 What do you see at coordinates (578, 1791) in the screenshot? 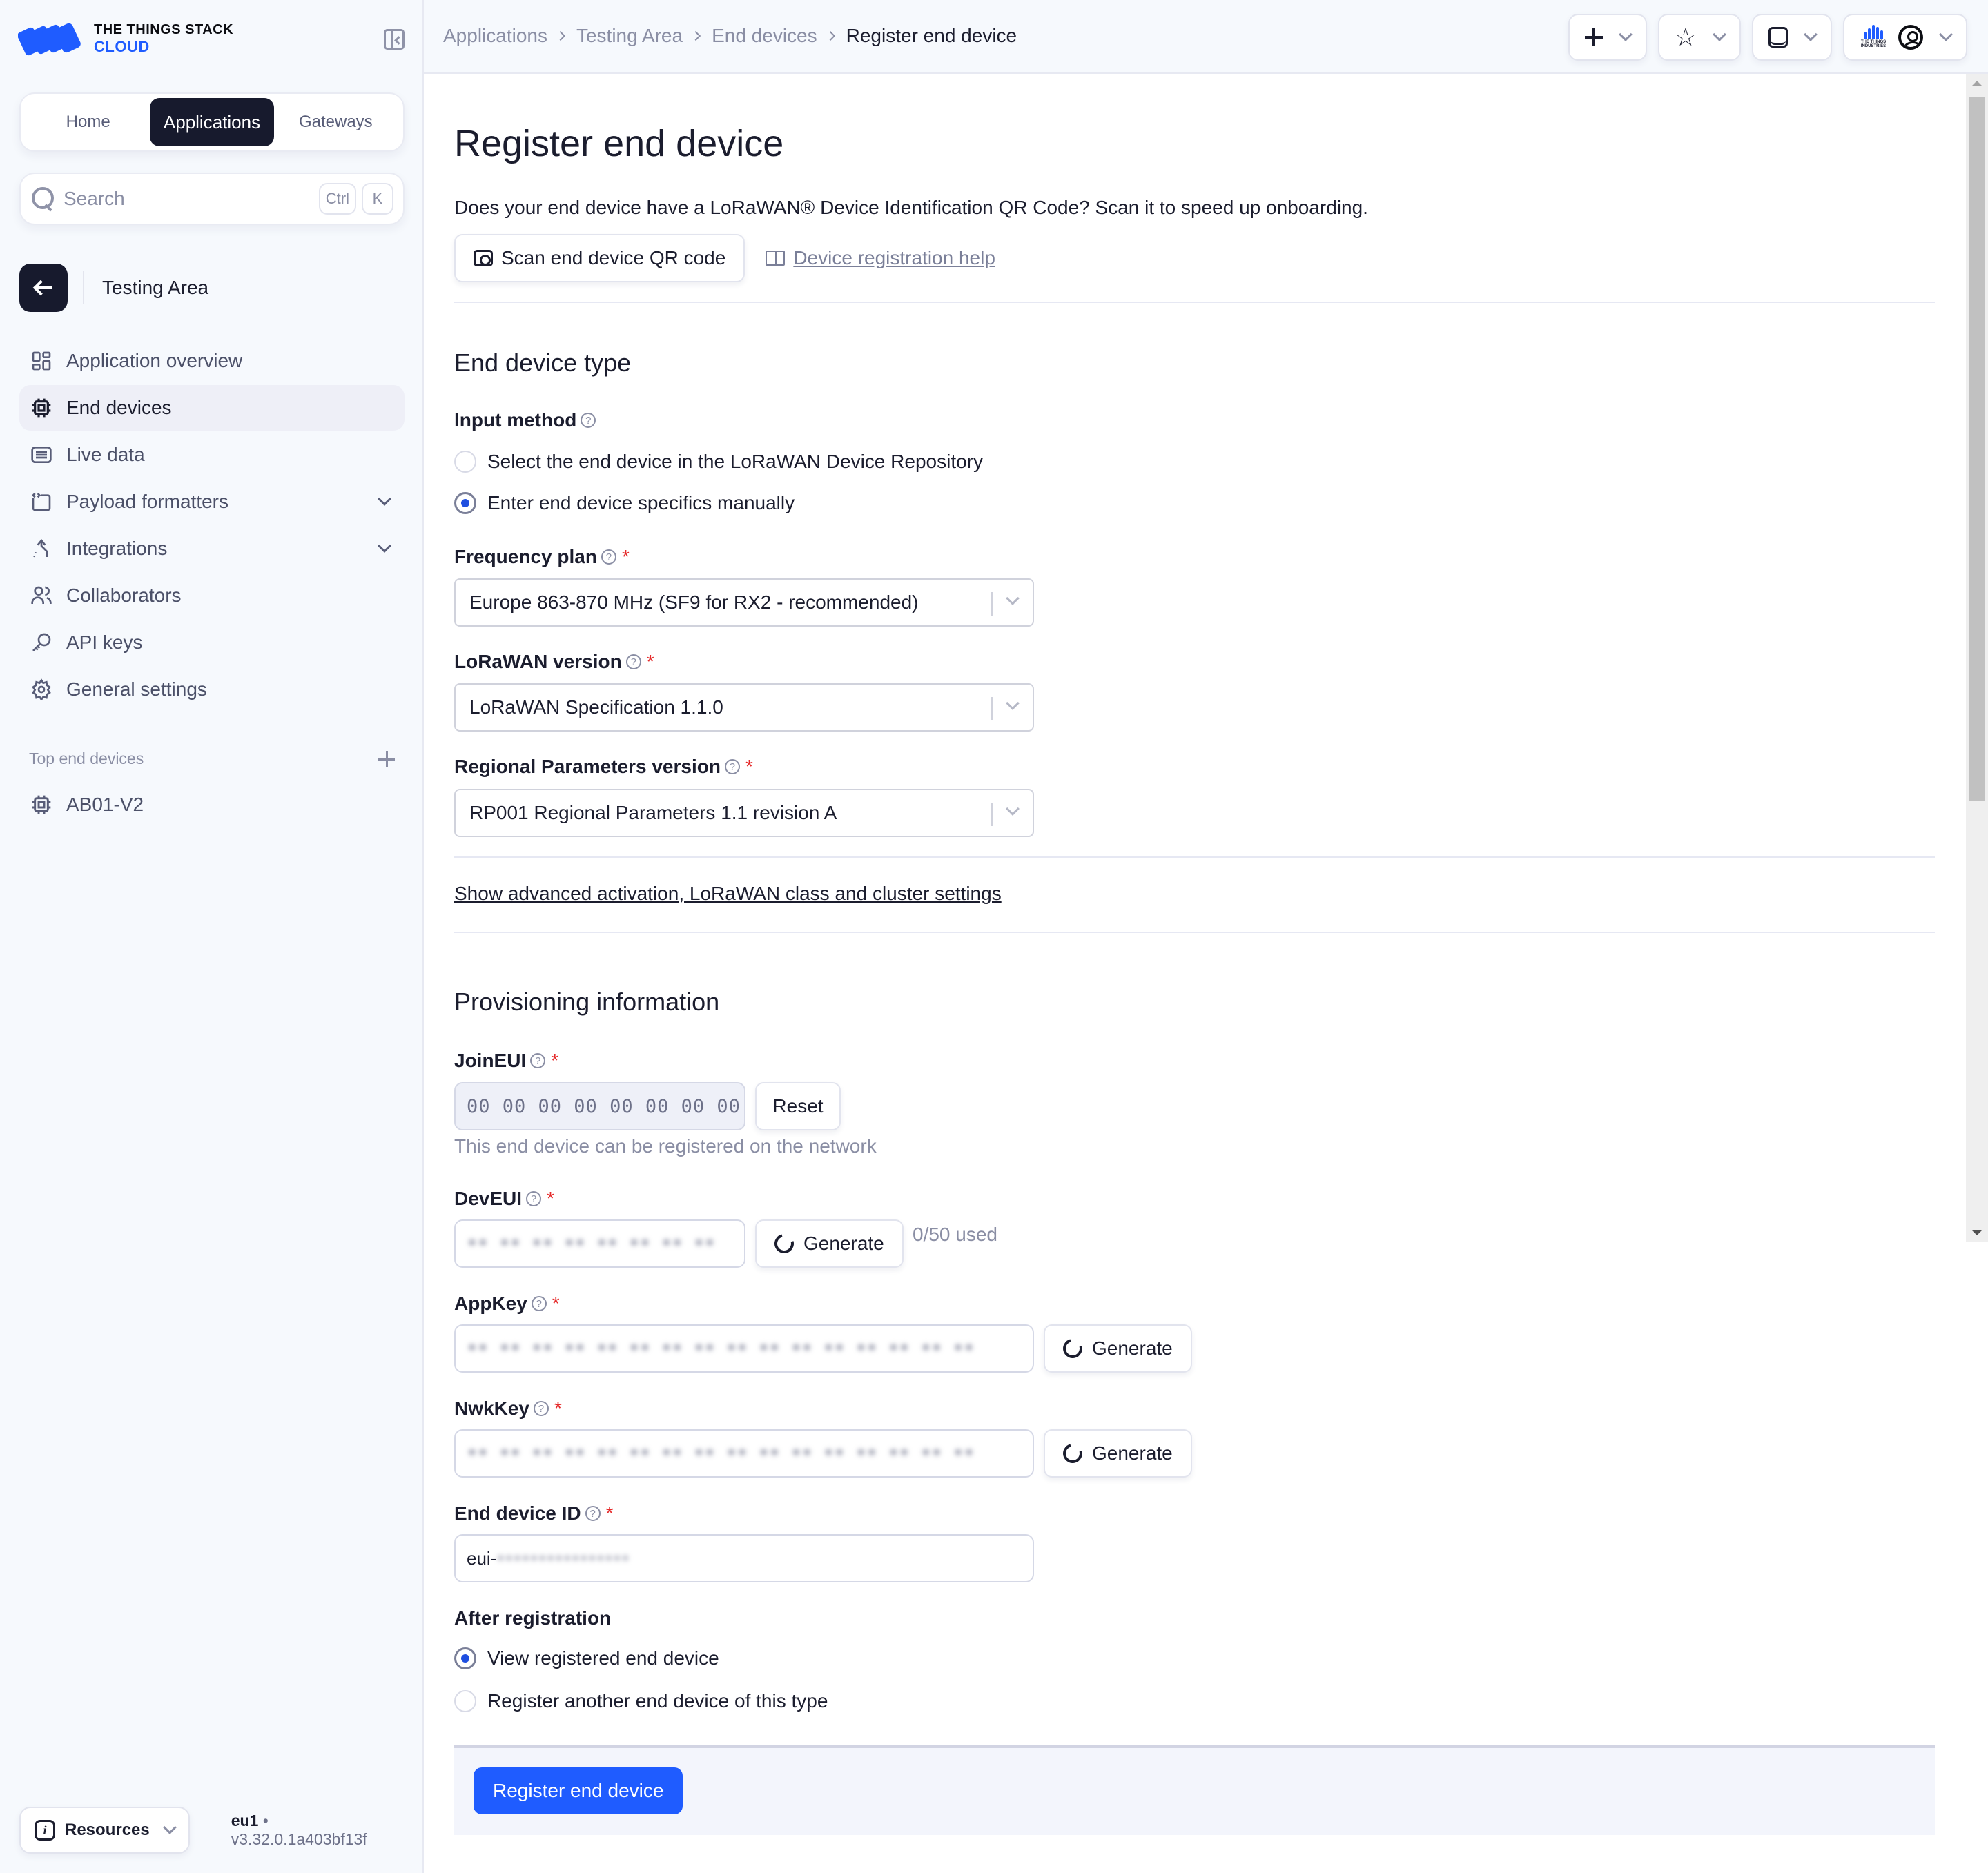
I see `register-end-device-button: Register end device` at bounding box center [578, 1791].